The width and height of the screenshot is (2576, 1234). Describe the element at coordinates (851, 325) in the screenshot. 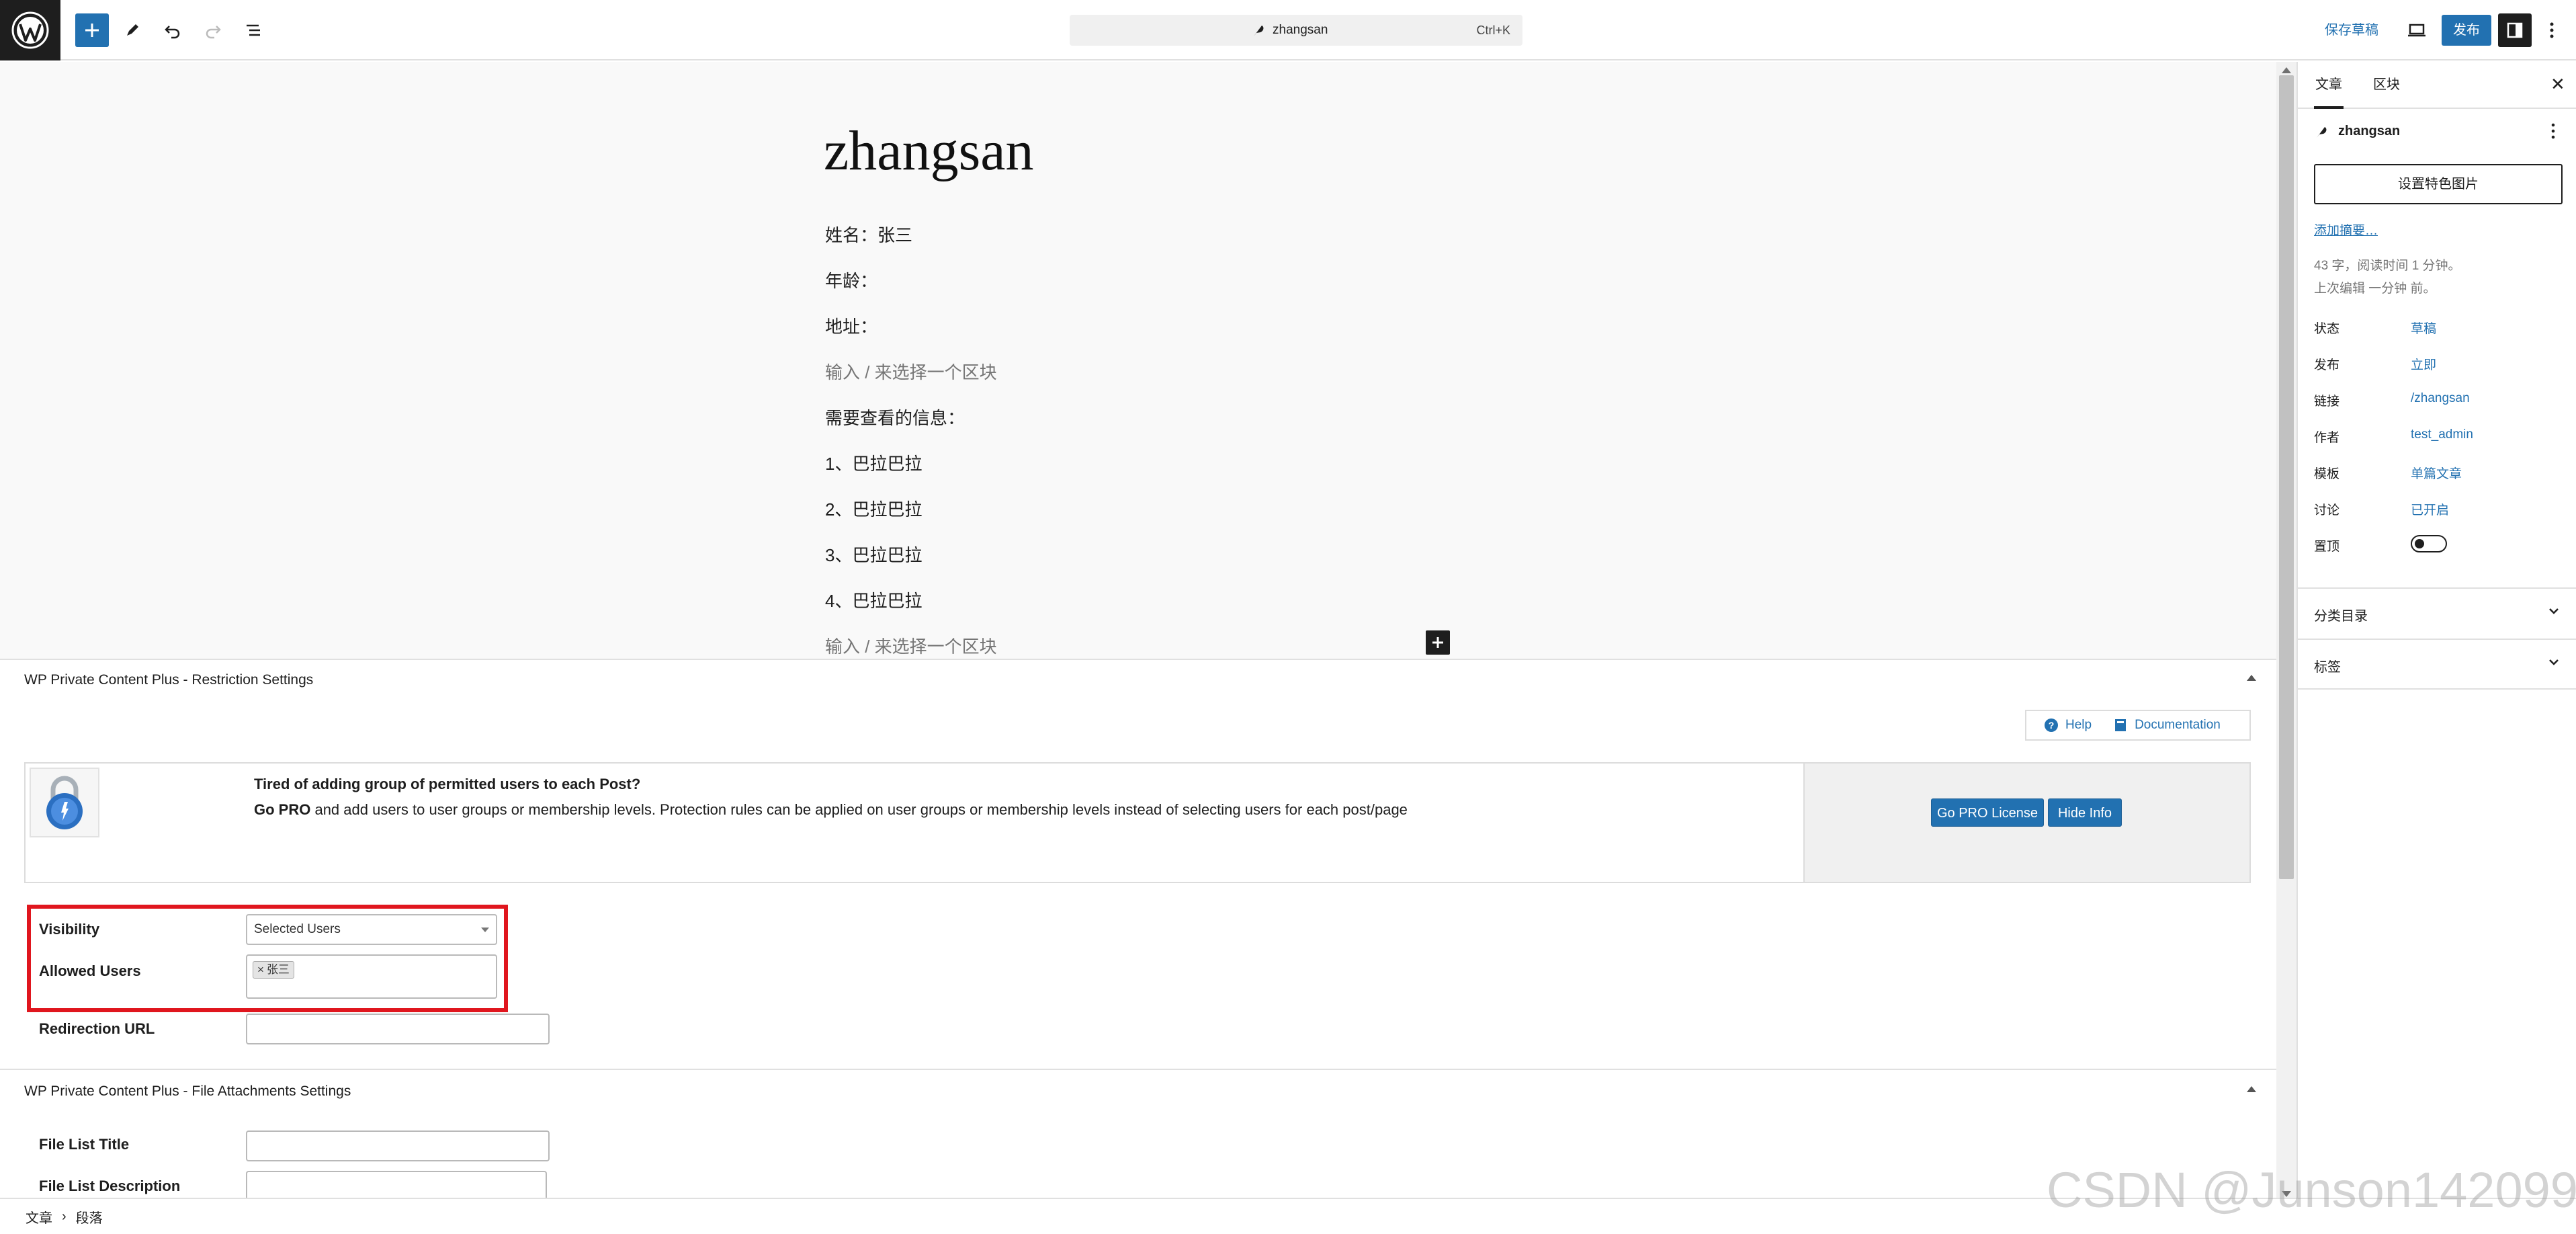

I see `paragraph-block: 地址：` at that location.